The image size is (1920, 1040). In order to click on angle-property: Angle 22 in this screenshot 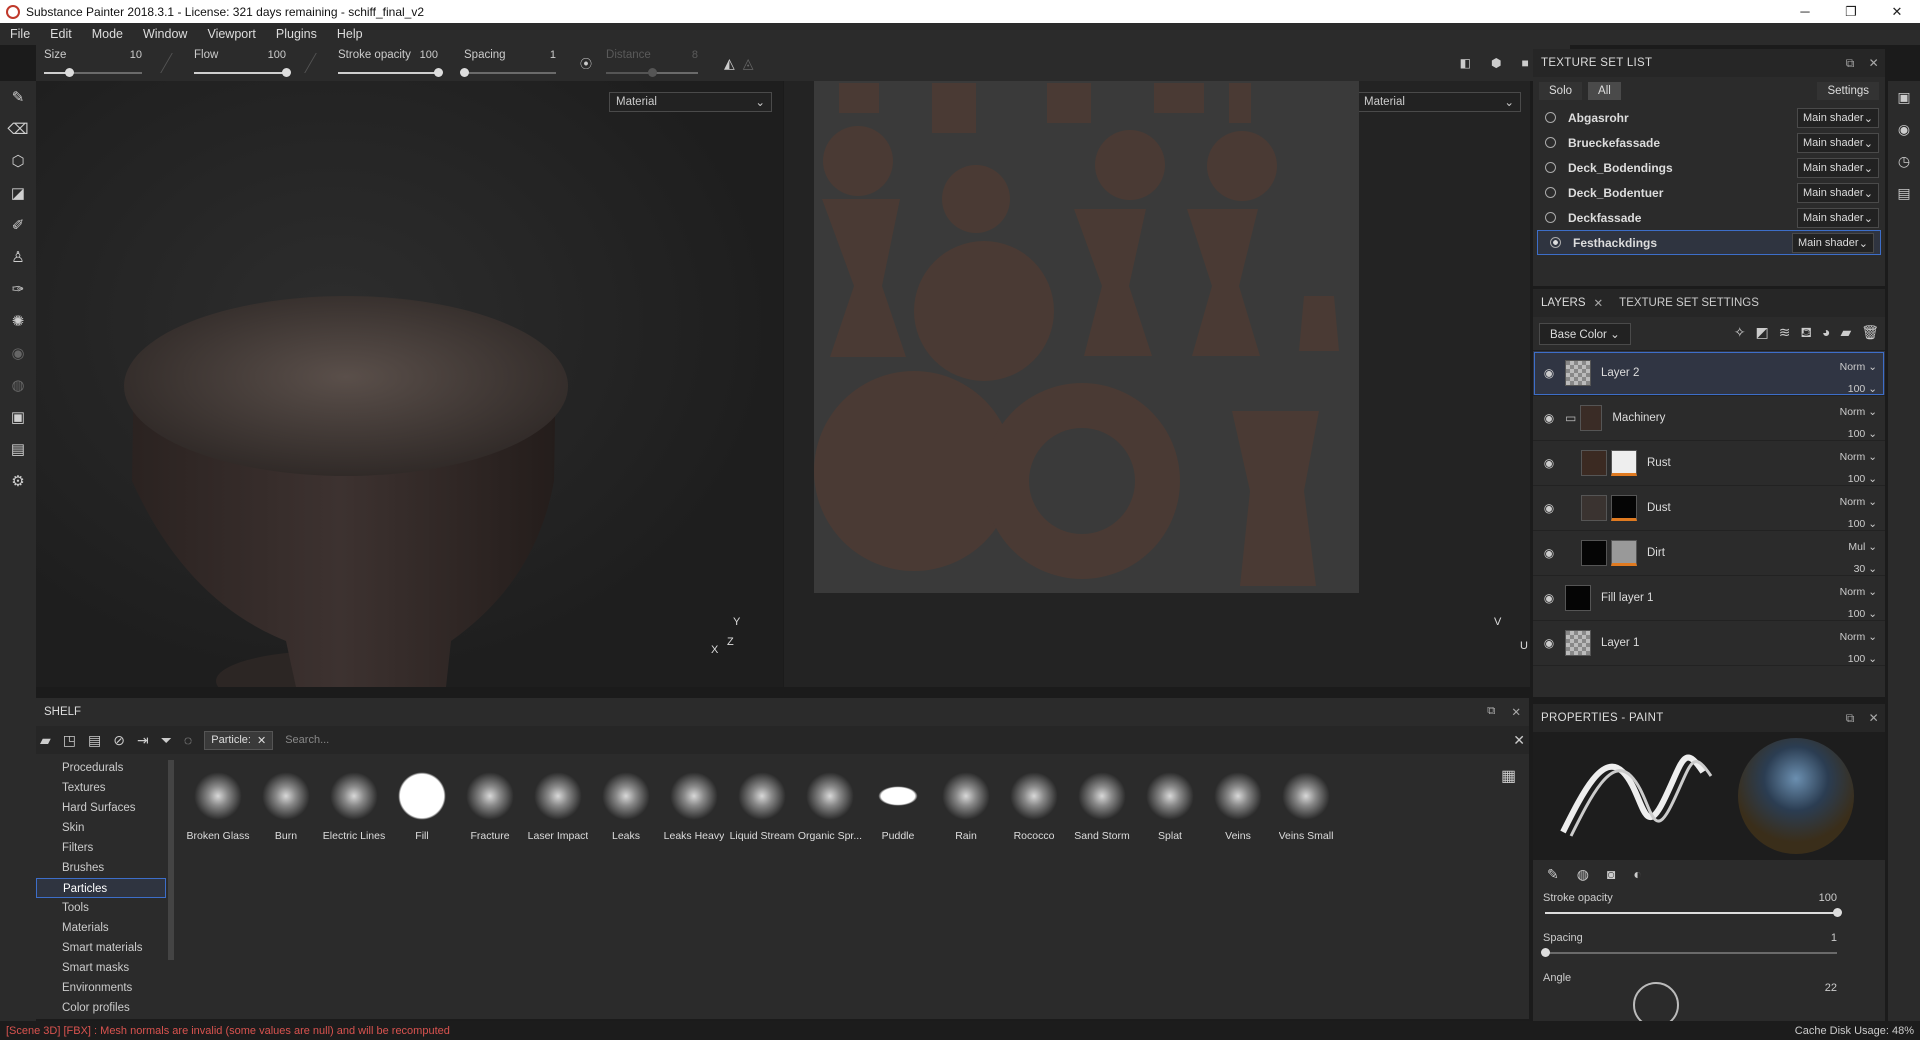, I will do `click(1709, 998)`.